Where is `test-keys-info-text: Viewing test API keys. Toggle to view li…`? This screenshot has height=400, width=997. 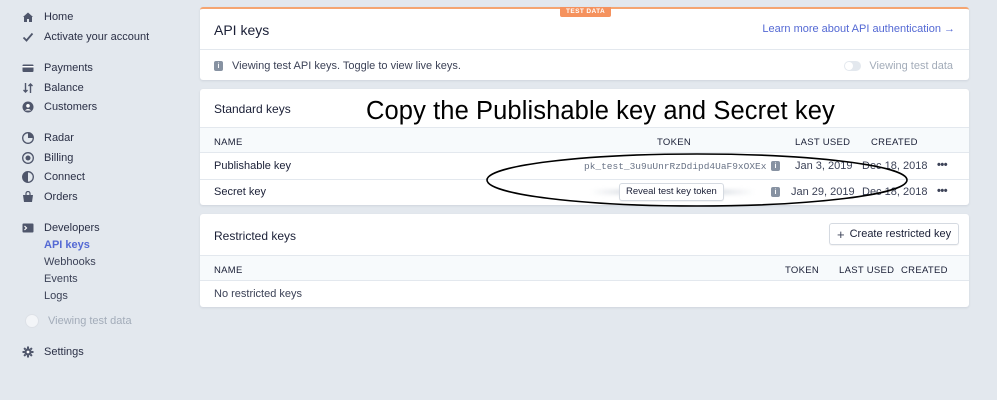 test-keys-info-text: Viewing test API keys. Toggle to view li… is located at coordinates (346, 66).